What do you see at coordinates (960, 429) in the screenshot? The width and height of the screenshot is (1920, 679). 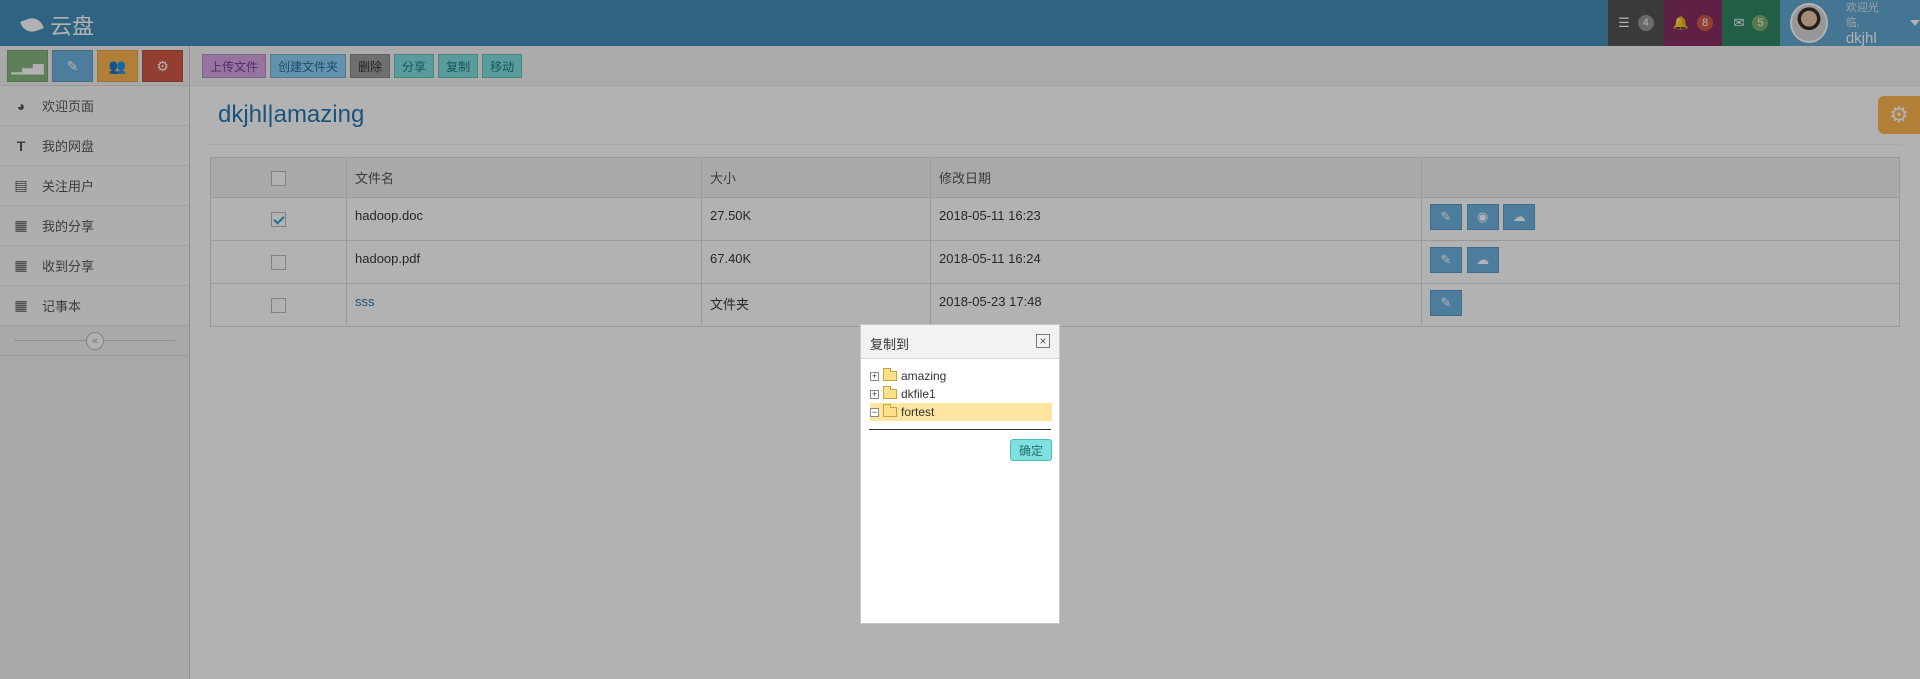 I see `divider` at bounding box center [960, 429].